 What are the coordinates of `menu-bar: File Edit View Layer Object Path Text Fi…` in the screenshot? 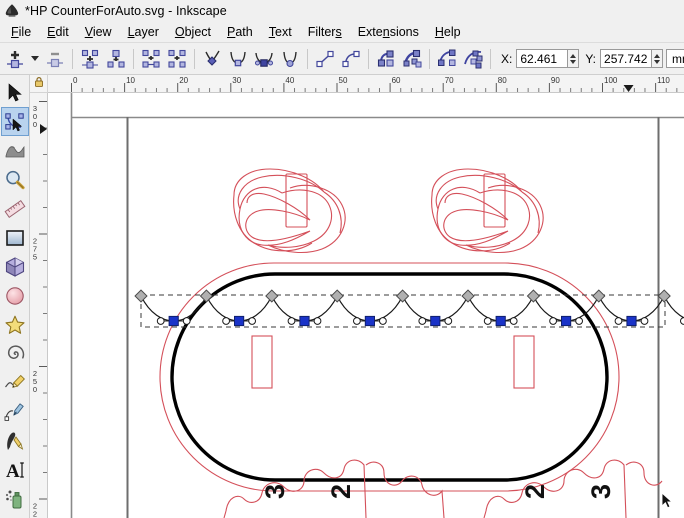 It's located at (342, 32).